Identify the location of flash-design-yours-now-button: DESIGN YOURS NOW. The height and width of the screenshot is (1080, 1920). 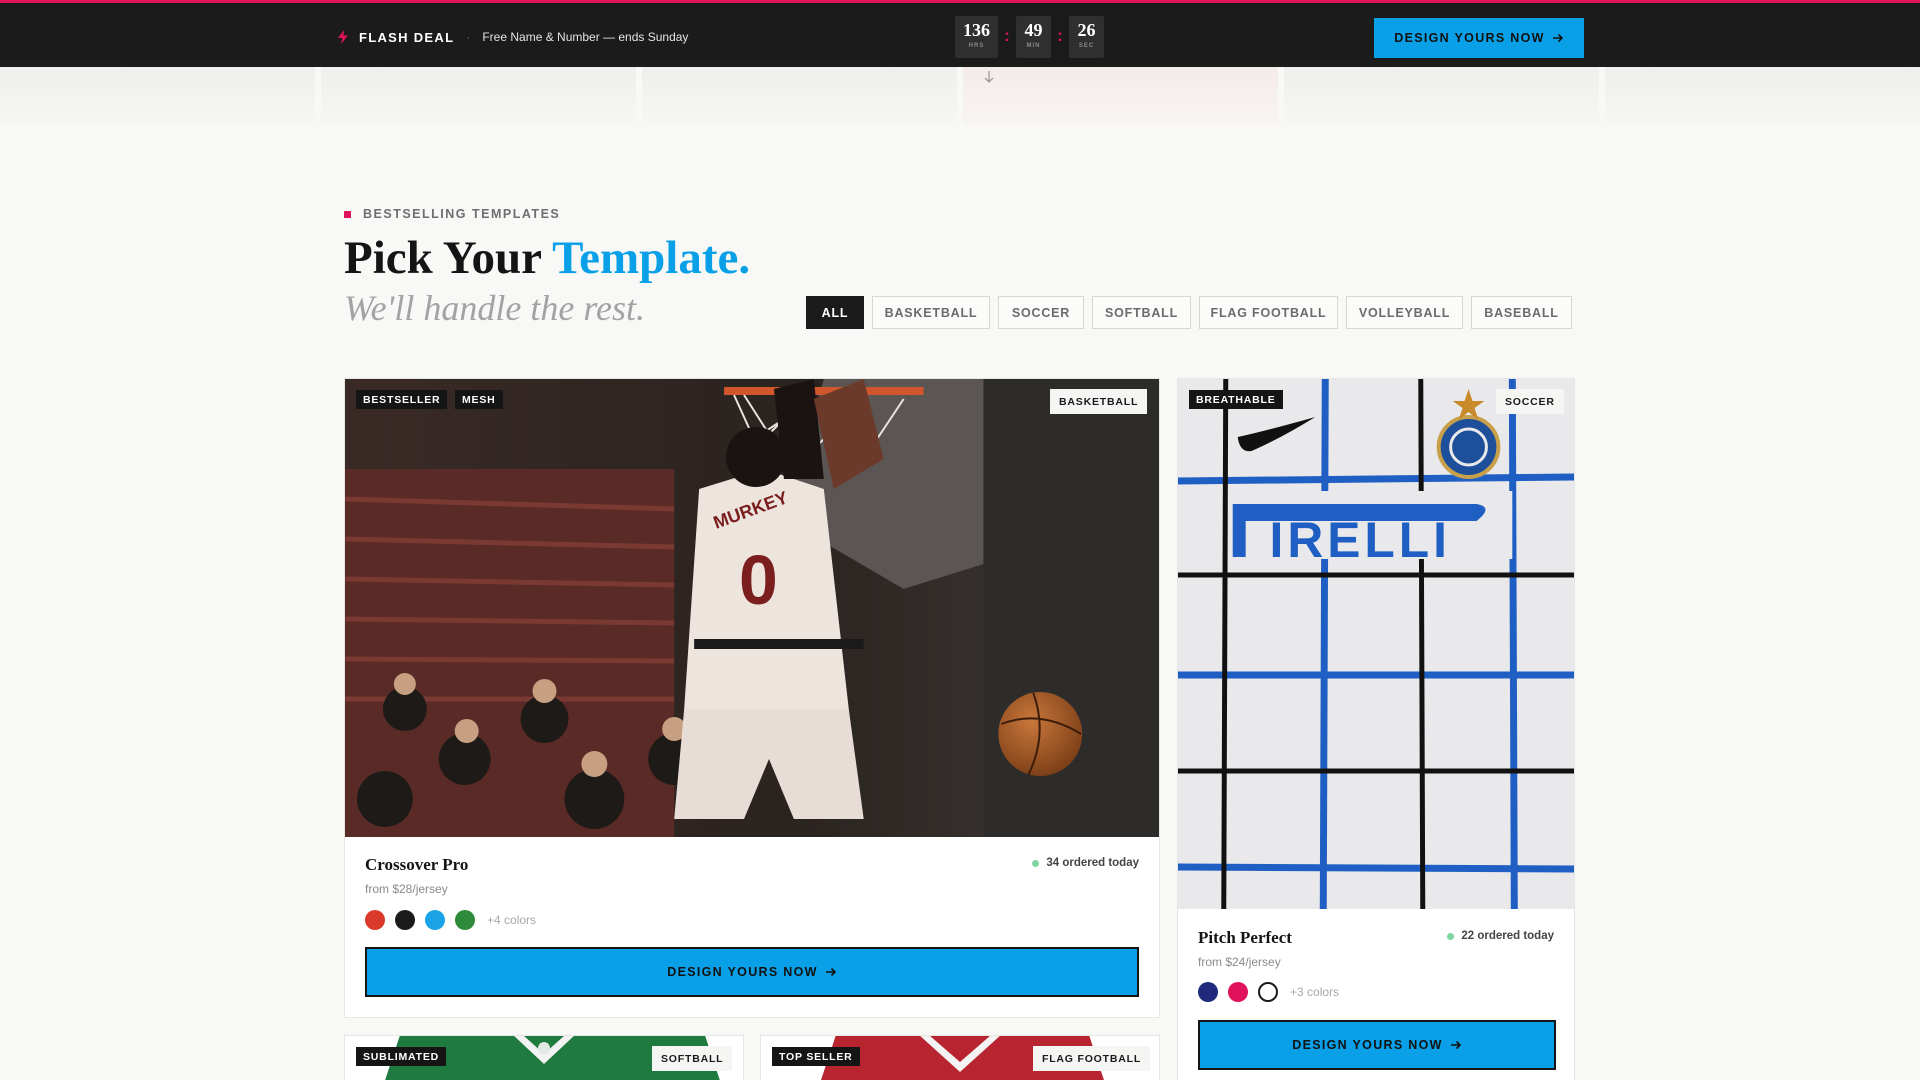
(1479, 38).